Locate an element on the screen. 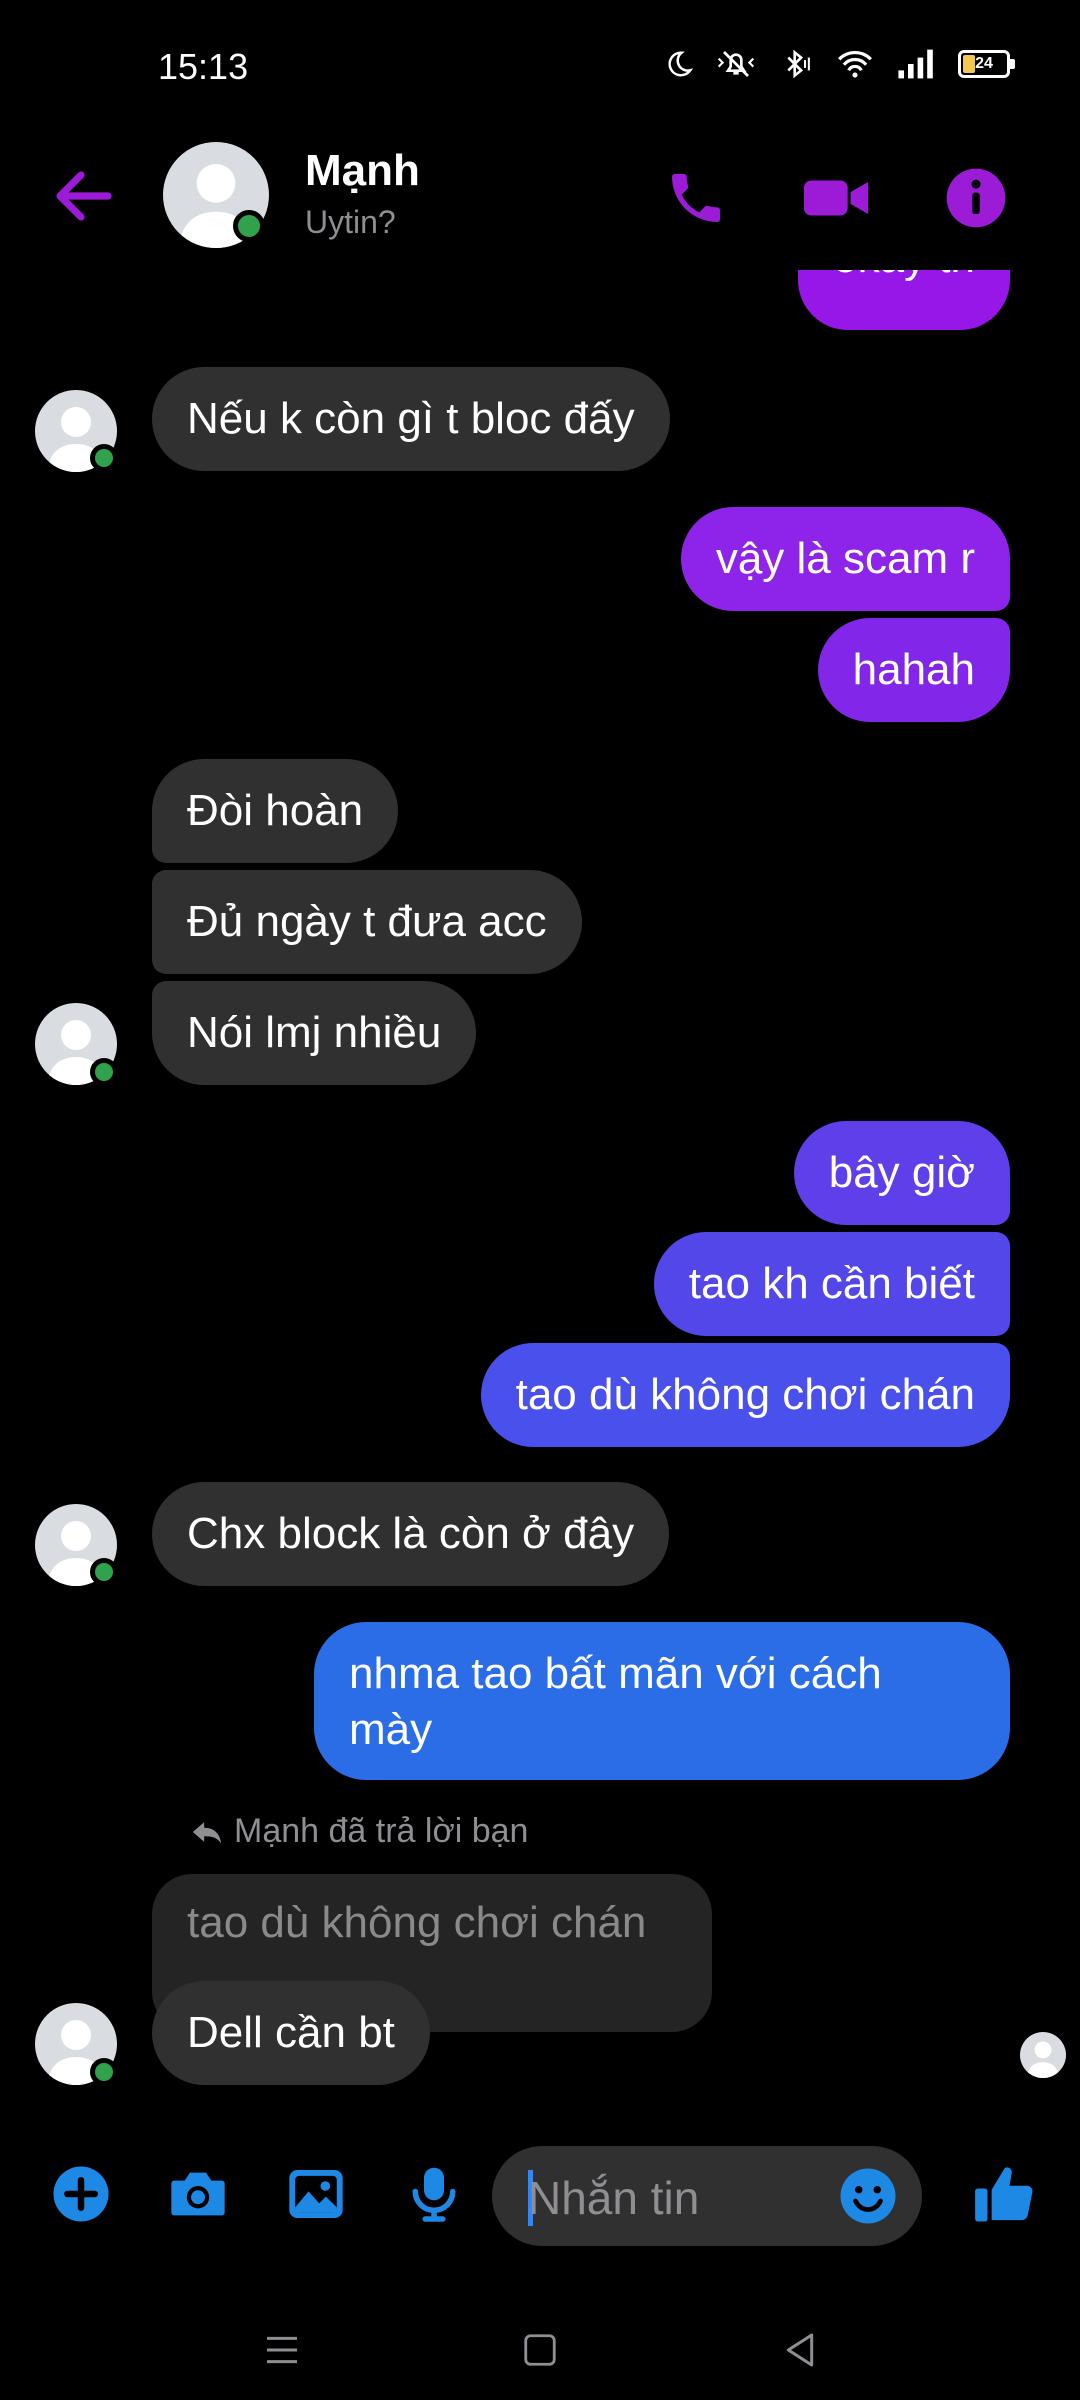 This screenshot has height=2400, width=1080. square-icon is located at coordinates (540, 2350).